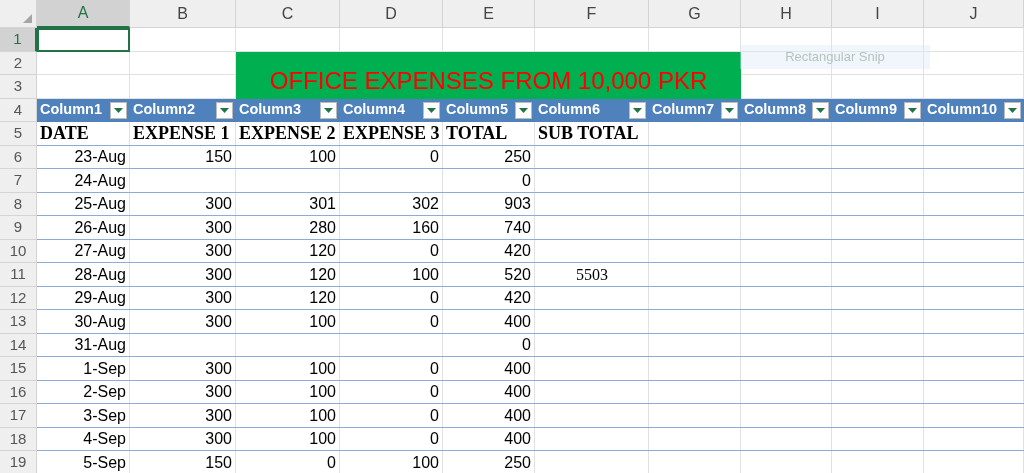  What do you see at coordinates (18, 181) in the screenshot?
I see `row-header: 7` at bounding box center [18, 181].